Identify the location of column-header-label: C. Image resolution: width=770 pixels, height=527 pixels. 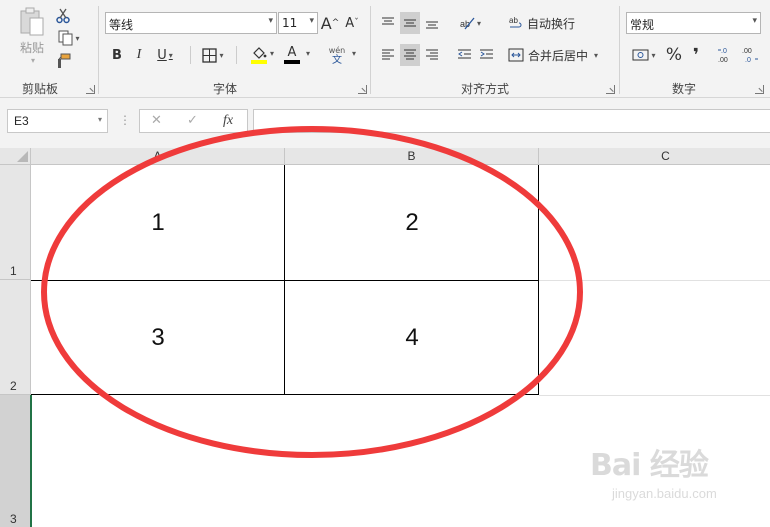
(665, 156).